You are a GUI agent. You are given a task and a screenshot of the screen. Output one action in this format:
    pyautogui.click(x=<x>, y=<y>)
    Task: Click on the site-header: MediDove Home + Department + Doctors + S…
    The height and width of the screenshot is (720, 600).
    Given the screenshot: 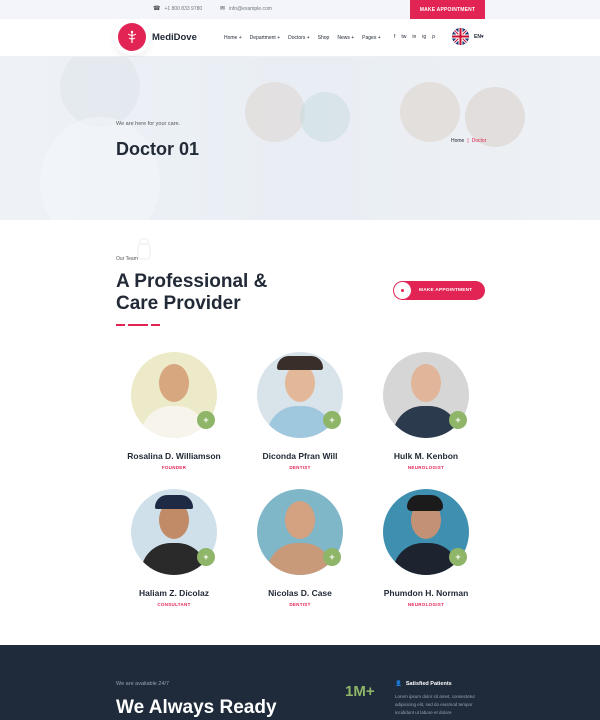 What is the action you would take?
    pyautogui.click(x=300, y=38)
    